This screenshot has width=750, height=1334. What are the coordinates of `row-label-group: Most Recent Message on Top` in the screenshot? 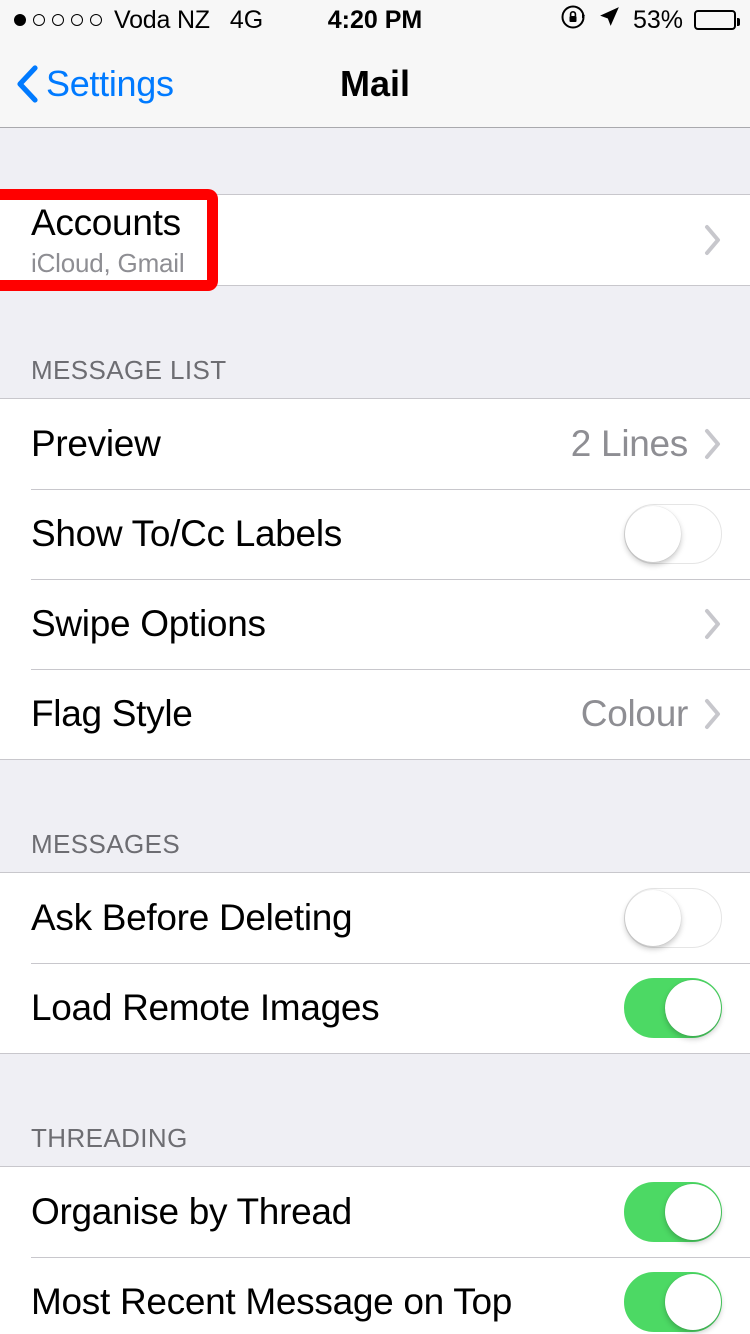 It's located at (271, 1302).